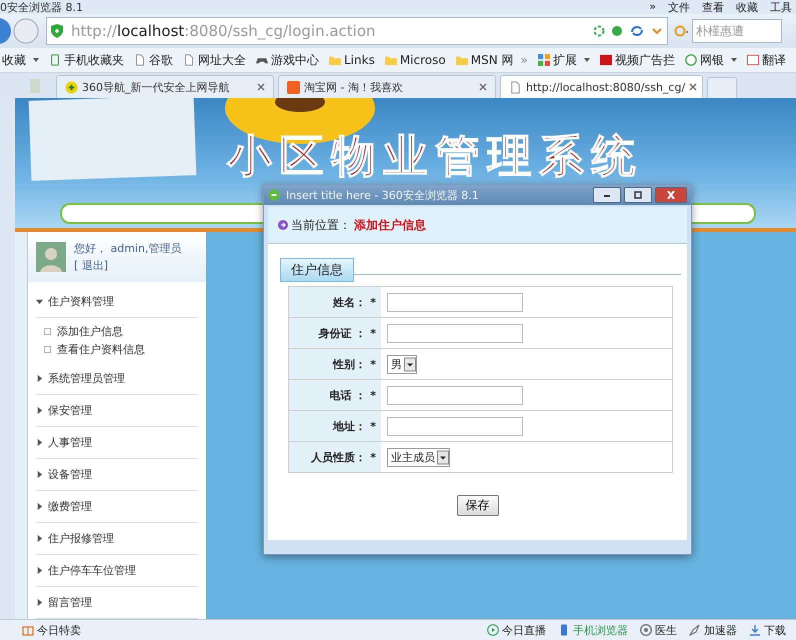 Image resolution: width=796 pixels, height=640 pixels. I want to click on bookmark-item: Links, so click(352, 60).